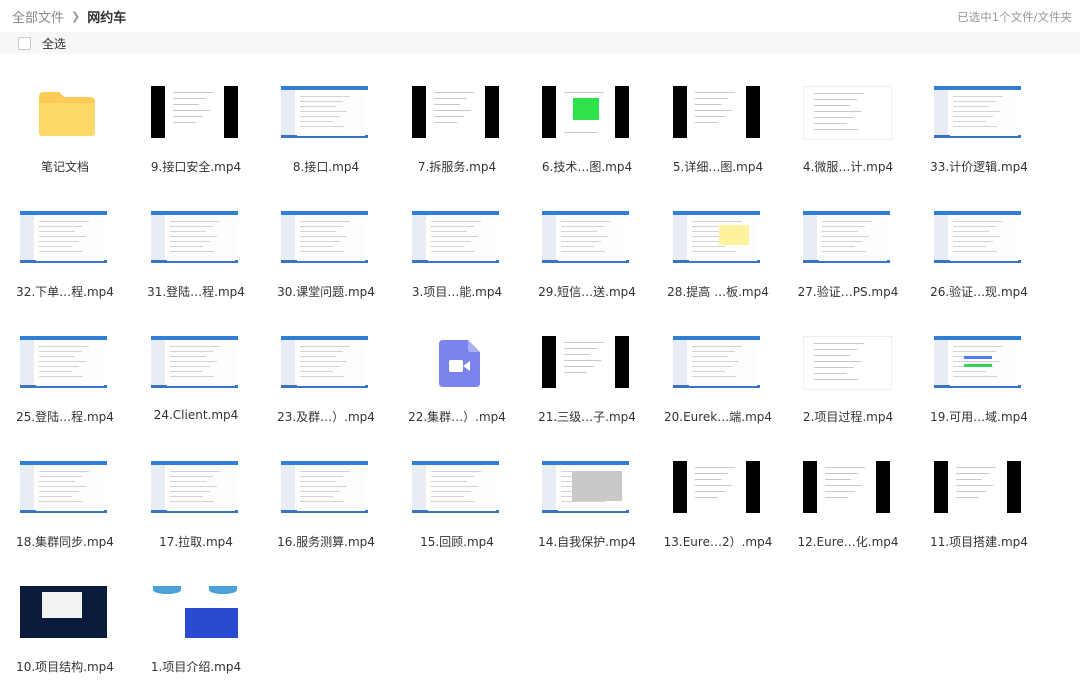 This screenshot has height=698, width=1080. Describe the element at coordinates (979, 167) in the screenshot. I see `file-name: 33.计价逻辑.mp4` at that location.